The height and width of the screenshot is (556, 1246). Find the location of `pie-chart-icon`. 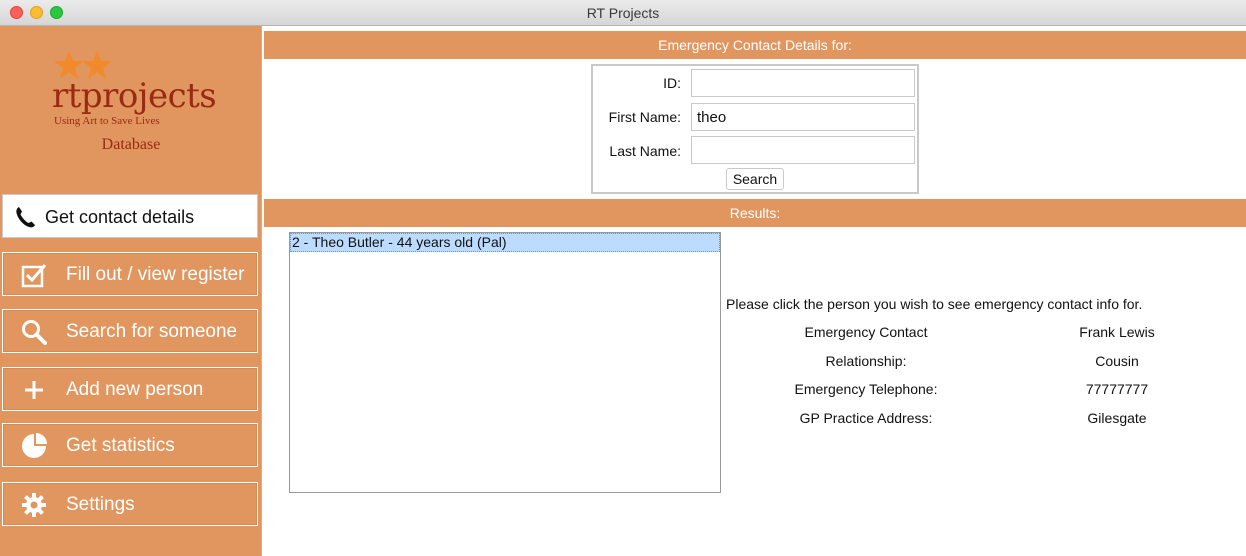

pie-chart-icon is located at coordinates (34, 445).